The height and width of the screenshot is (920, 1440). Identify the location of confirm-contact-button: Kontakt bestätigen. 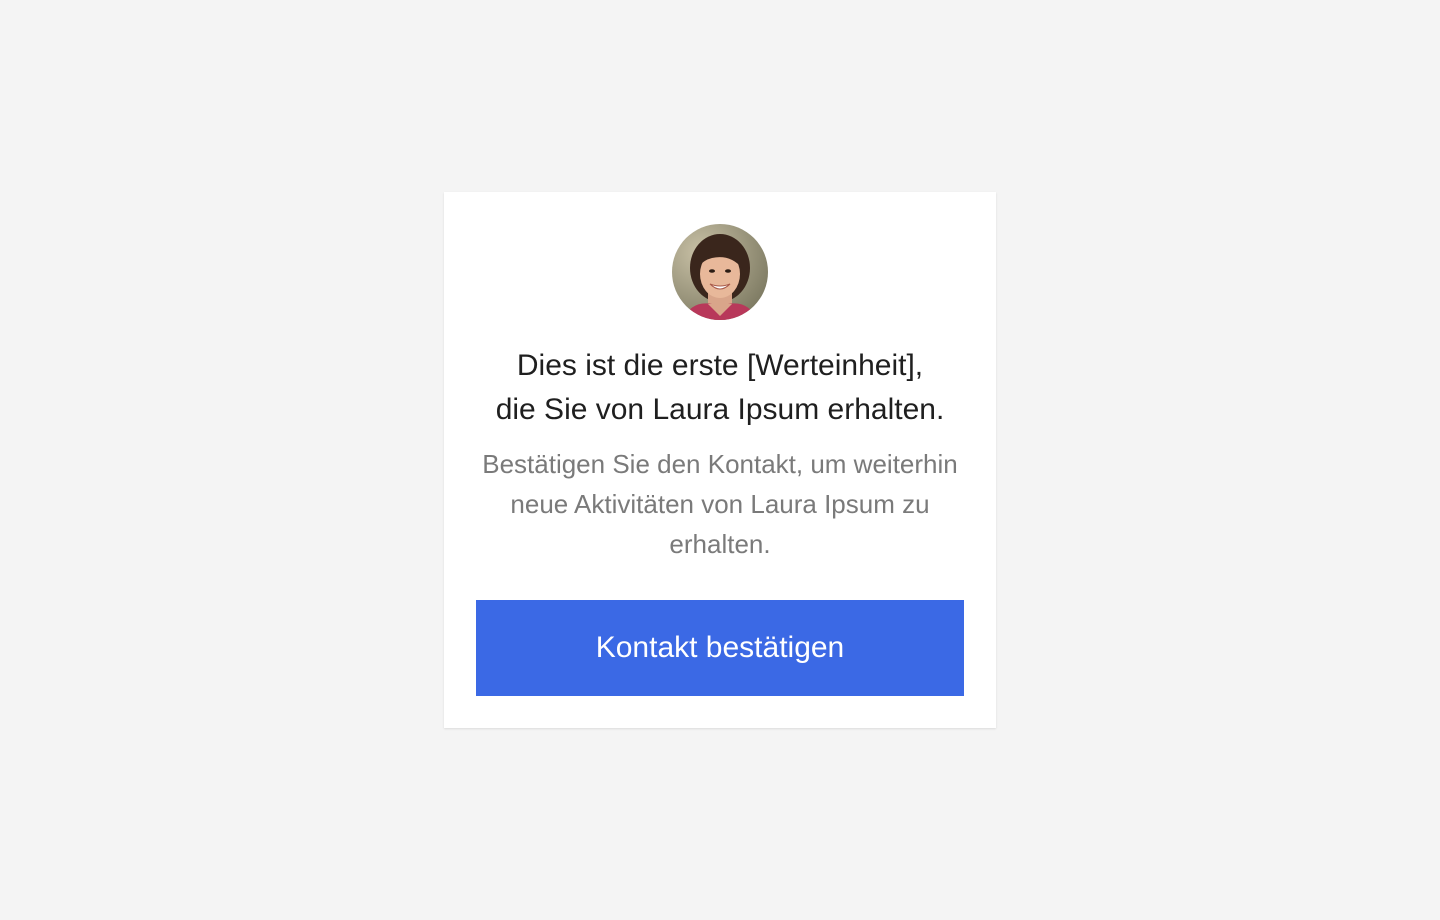
(720, 648).